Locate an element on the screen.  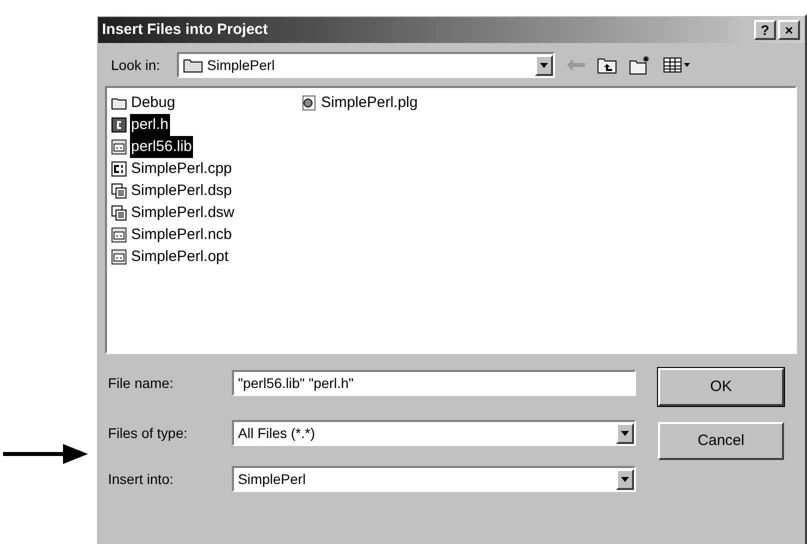
file-item: perl.h is located at coordinates (171, 125).